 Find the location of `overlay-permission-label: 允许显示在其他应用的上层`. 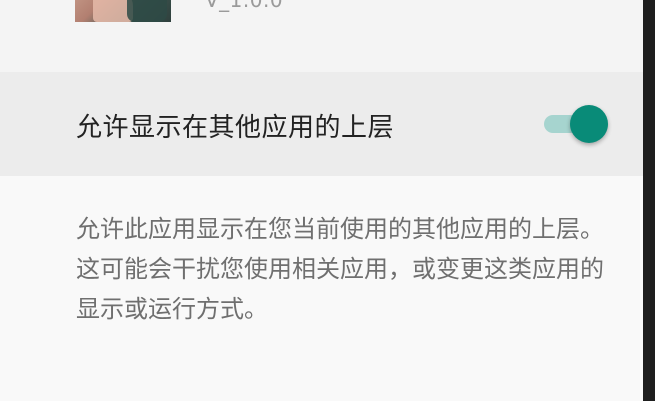

overlay-permission-label: 允许显示在其他应用的上层 is located at coordinates (235, 128).